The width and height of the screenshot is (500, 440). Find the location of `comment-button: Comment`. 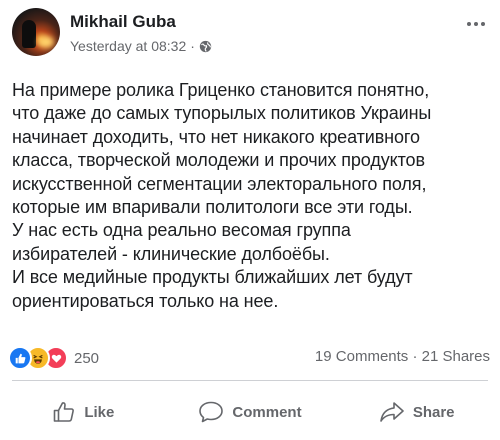

comment-button: Comment is located at coordinates (250, 412).